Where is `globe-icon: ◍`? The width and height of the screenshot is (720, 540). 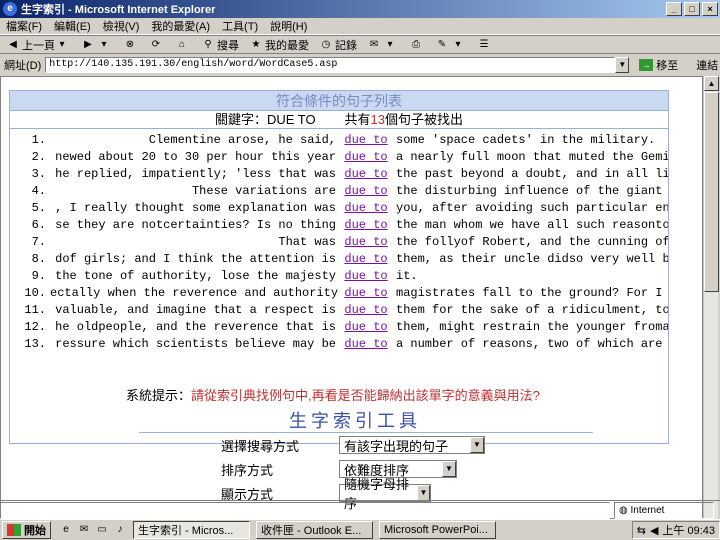 globe-icon: ◍ is located at coordinates (625, 510).